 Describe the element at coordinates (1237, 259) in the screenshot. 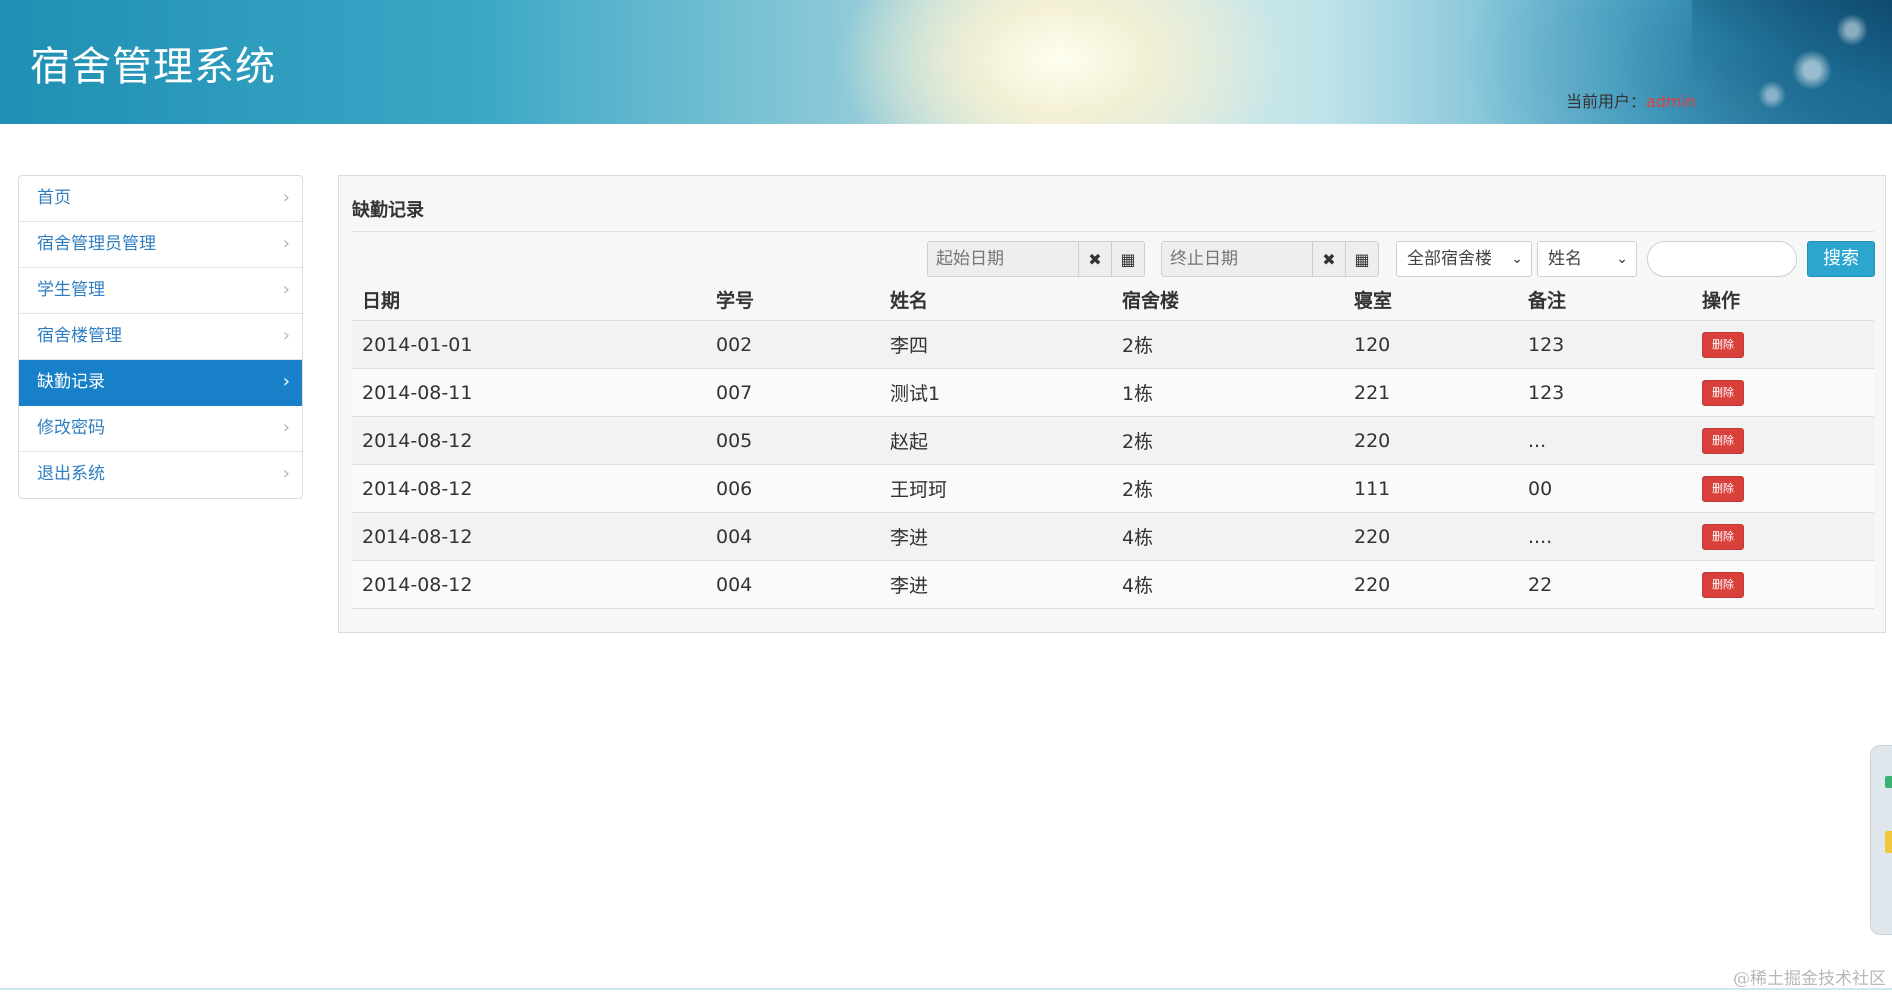

I see `end-date-input` at that location.